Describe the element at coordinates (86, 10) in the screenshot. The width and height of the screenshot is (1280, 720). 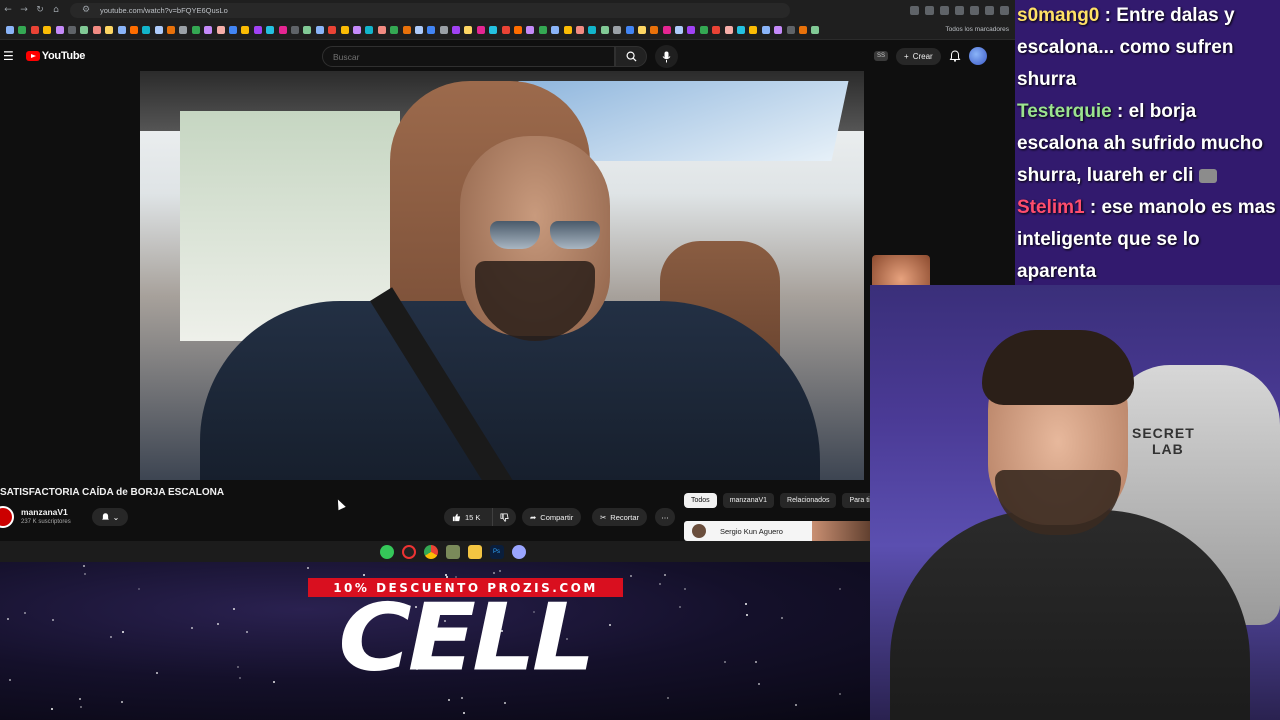
I see `site-info-icon: ⚙` at that location.